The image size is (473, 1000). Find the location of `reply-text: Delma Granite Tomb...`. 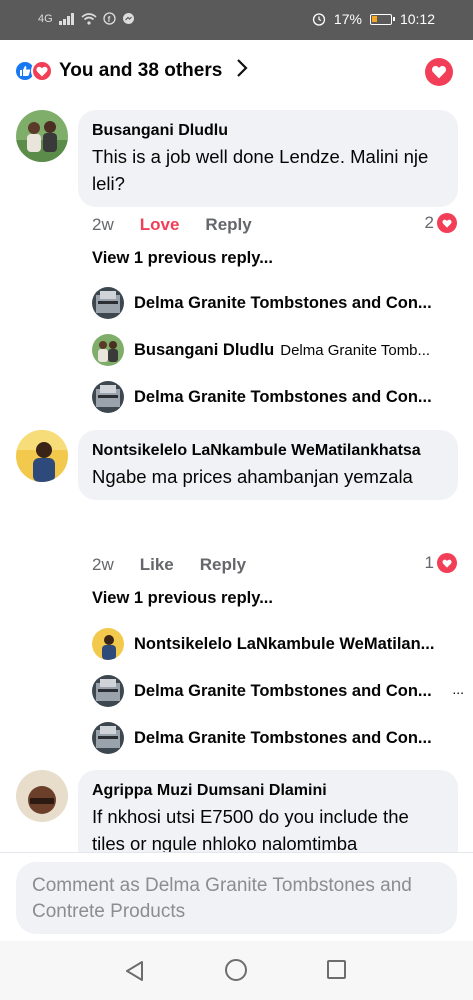

reply-text: Delma Granite Tomb... is located at coordinates (355, 350).